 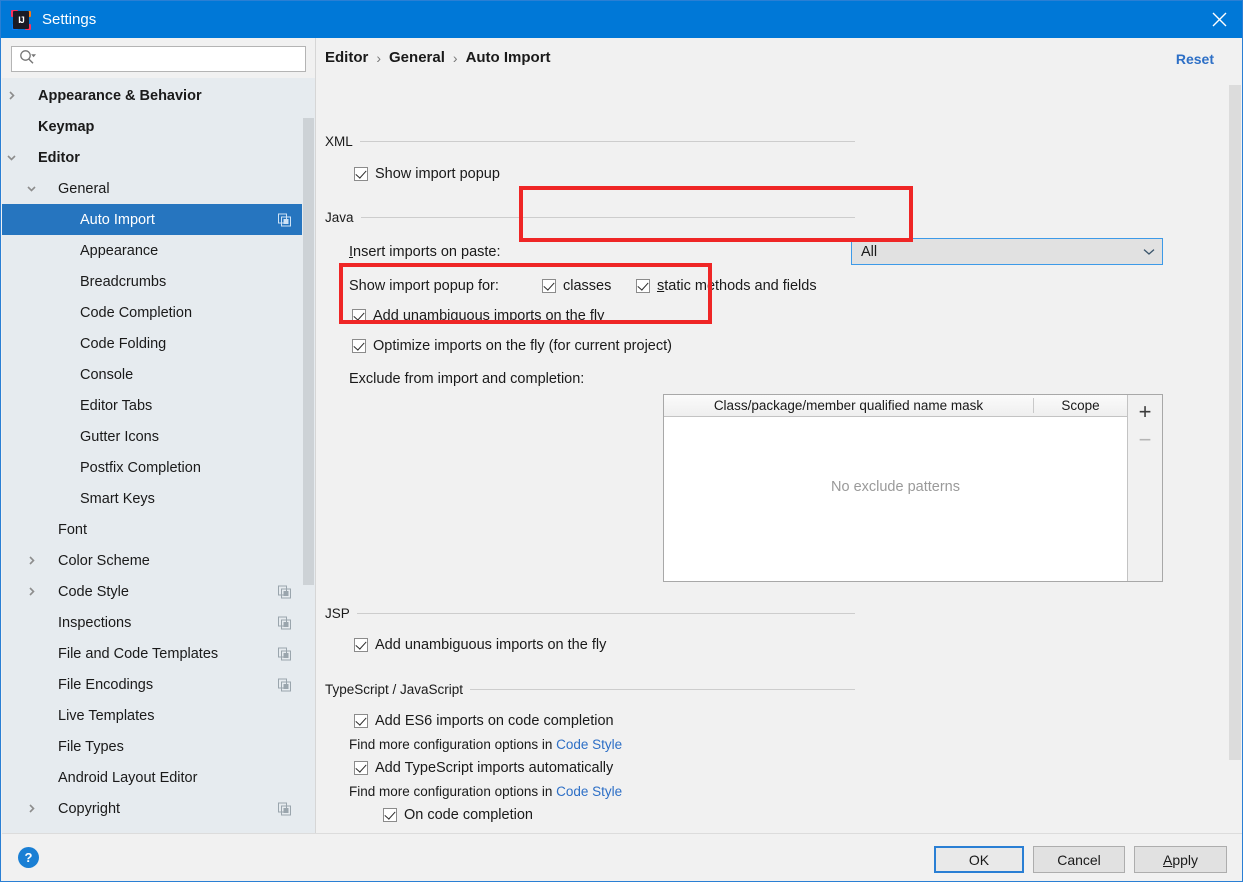 What do you see at coordinates (1145, 439) in the screenshot?
I see `remove-pattern-button: −` at bounding box center [1145, 439].